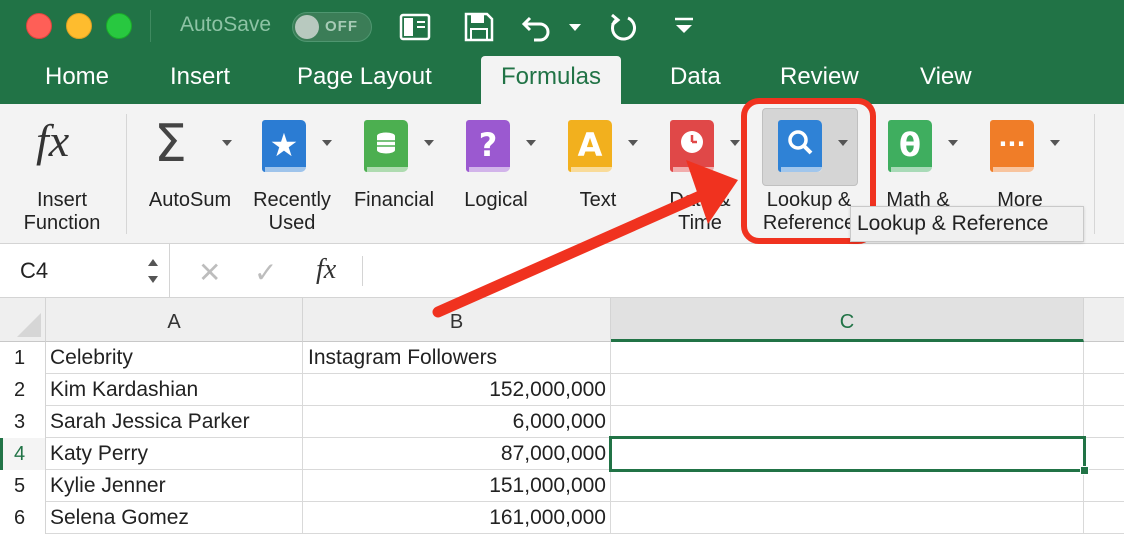 The image size is (1124, 538). What do you see at coordinates (174, 454) in the screenshot?
I see `cell-a4: Katy Perry` at bounding box center [174, 454].